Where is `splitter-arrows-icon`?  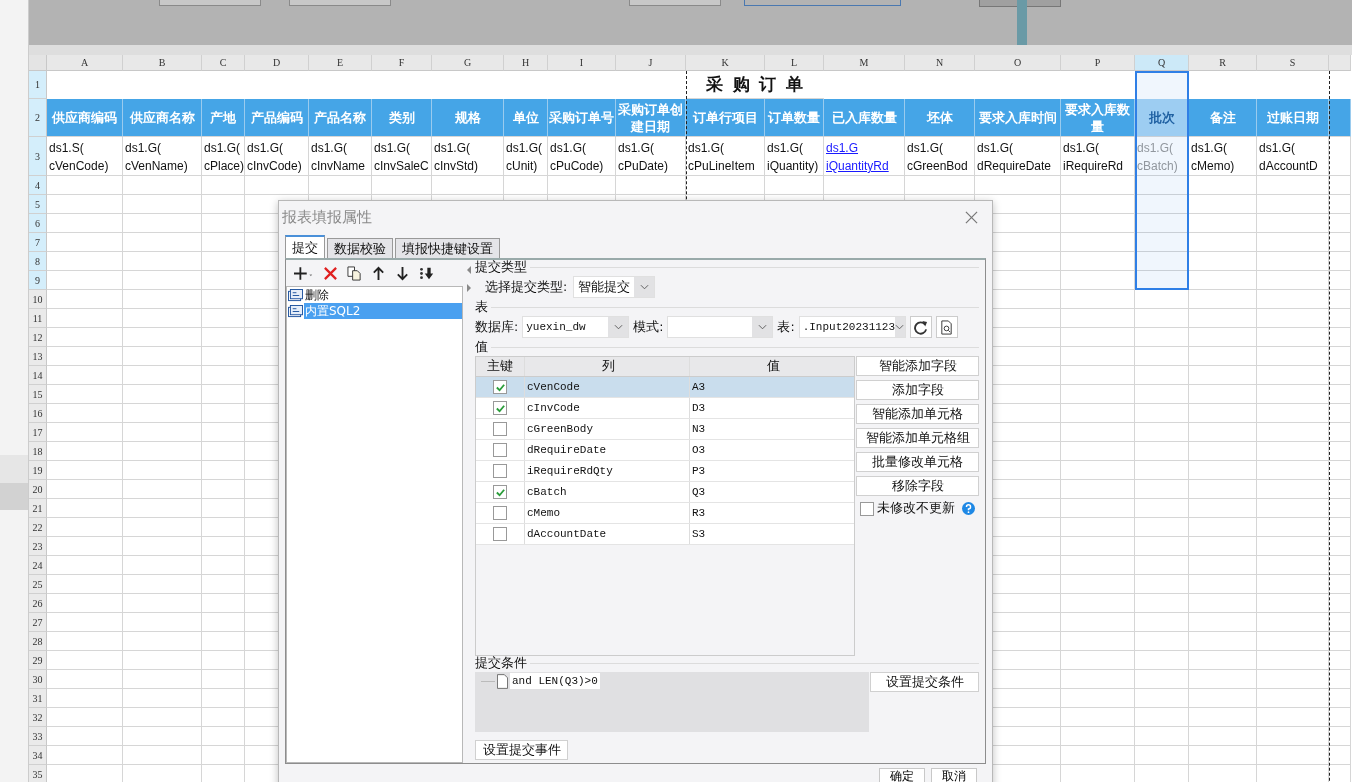
splitter-arrows-icon is located at coordinates (469, 279).